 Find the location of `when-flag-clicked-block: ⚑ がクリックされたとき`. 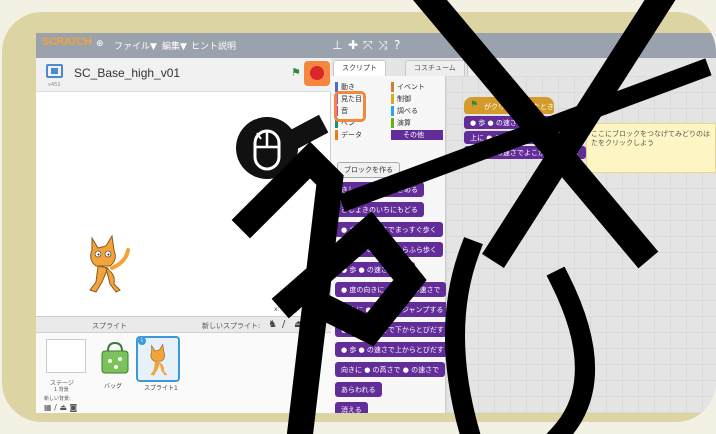

when-flag-clicked-block: ⚑ がクリックされたとき is located at coordinates (509, 105).